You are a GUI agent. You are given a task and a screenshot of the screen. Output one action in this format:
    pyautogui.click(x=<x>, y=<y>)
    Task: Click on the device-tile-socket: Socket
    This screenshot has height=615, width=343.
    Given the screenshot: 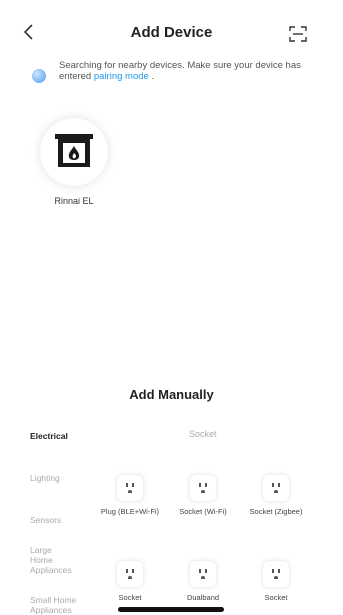 What is the action you would take?
    pyautogui.click(x=130, y=582)
    